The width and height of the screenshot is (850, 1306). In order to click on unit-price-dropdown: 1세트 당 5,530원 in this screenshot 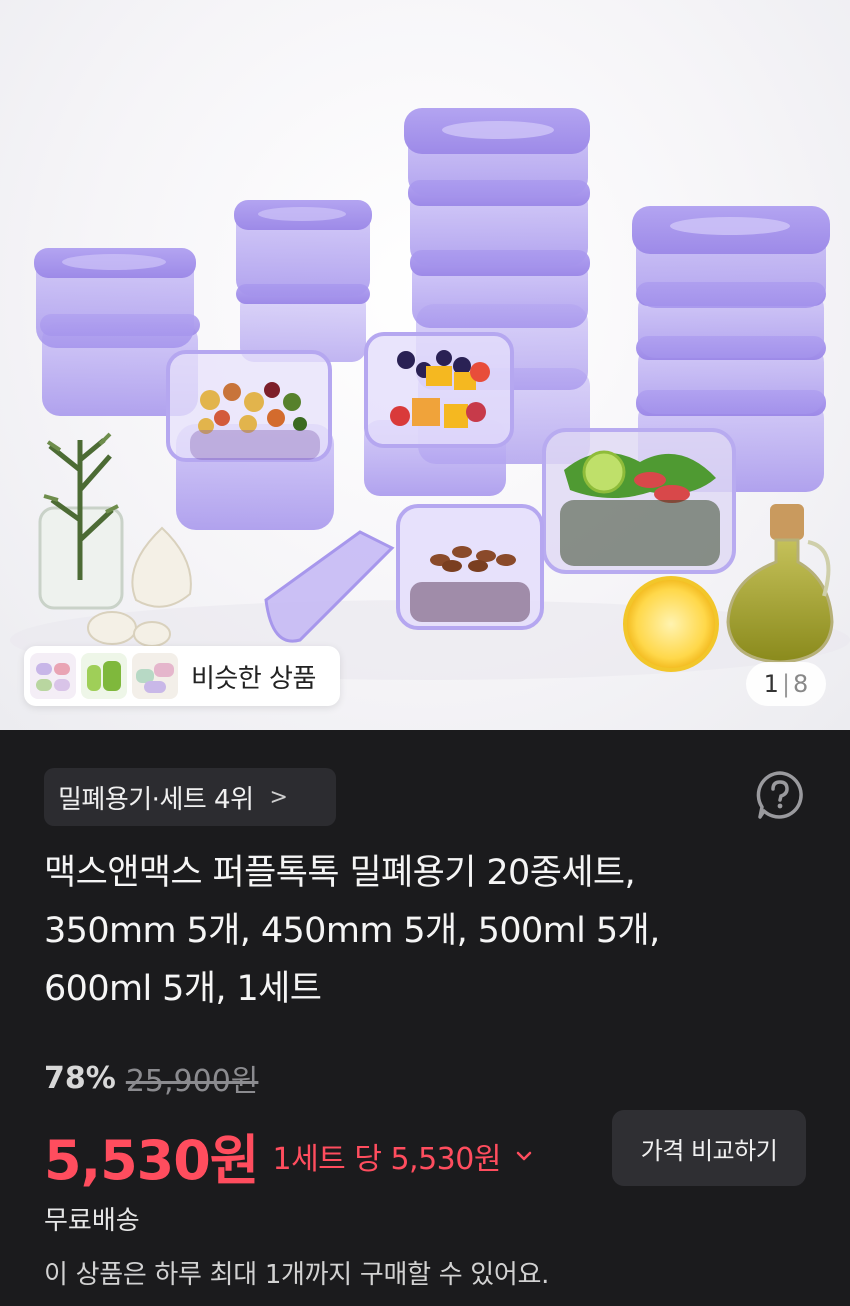, I will do `click(387, 1156)`.